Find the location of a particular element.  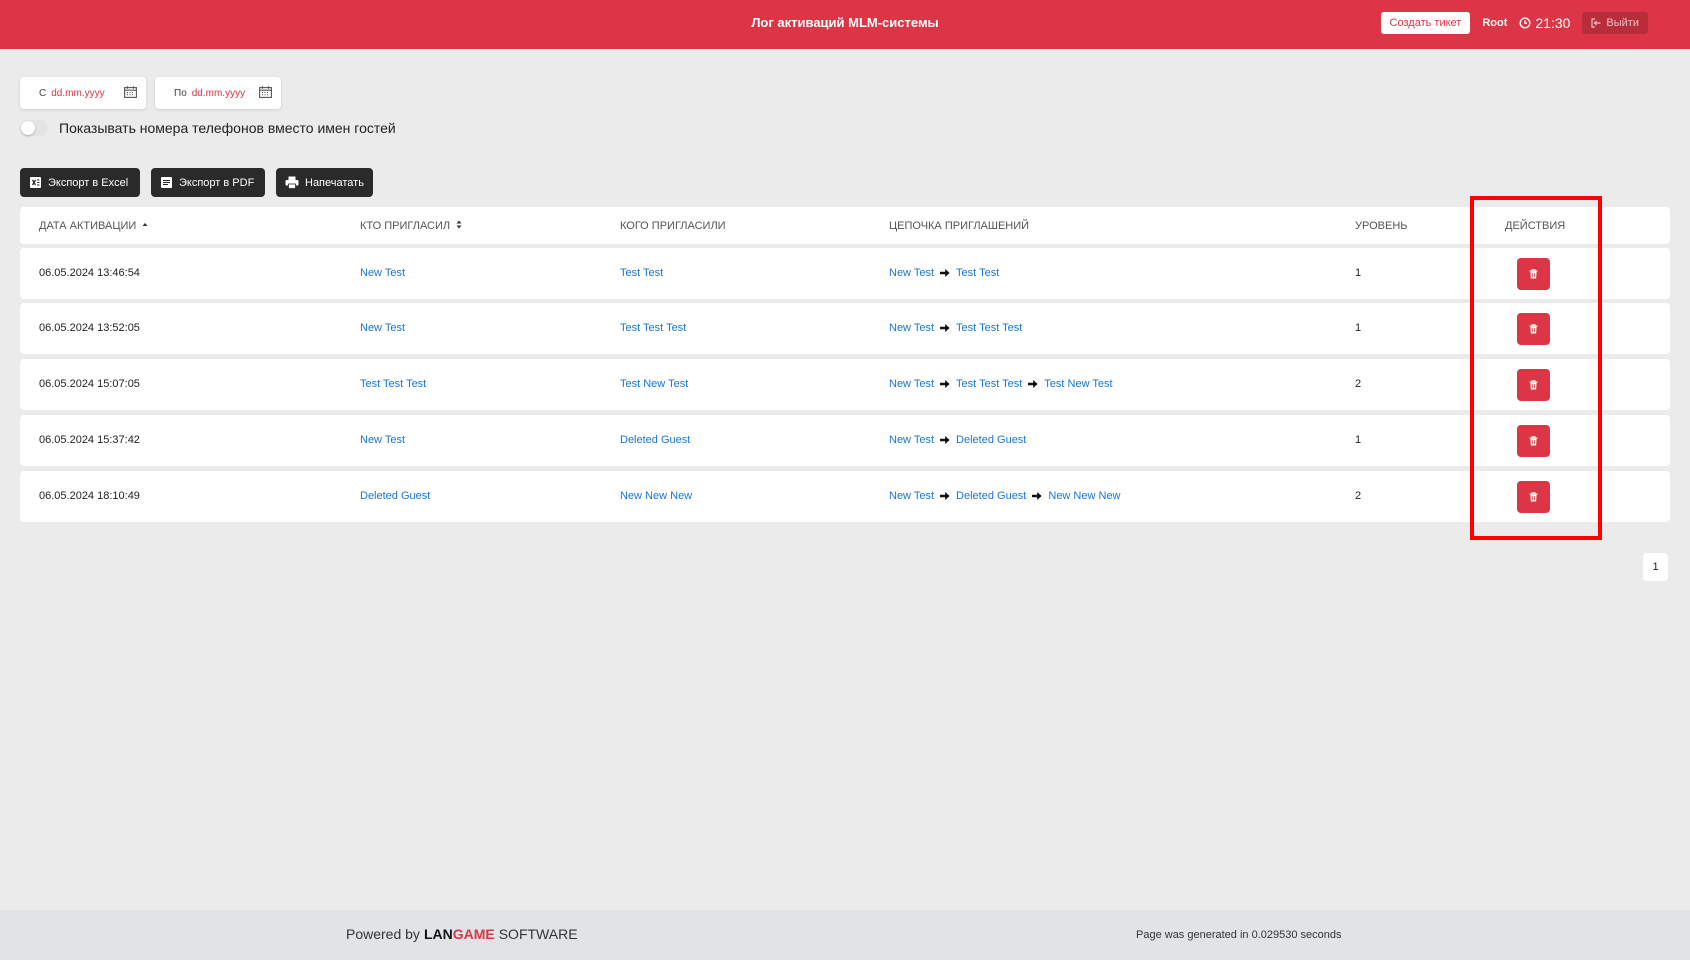

export-excel-button: Экспорт в Excel is located at coordinates (80, 182).